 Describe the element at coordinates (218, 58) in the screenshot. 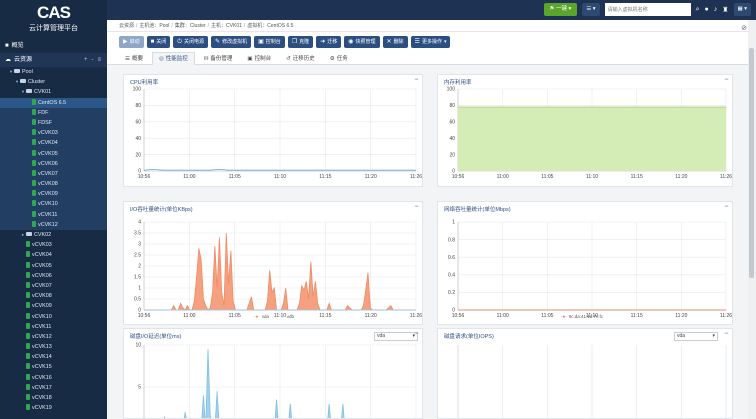

I see `tab-2: ⛁ 备份管理` at that location.